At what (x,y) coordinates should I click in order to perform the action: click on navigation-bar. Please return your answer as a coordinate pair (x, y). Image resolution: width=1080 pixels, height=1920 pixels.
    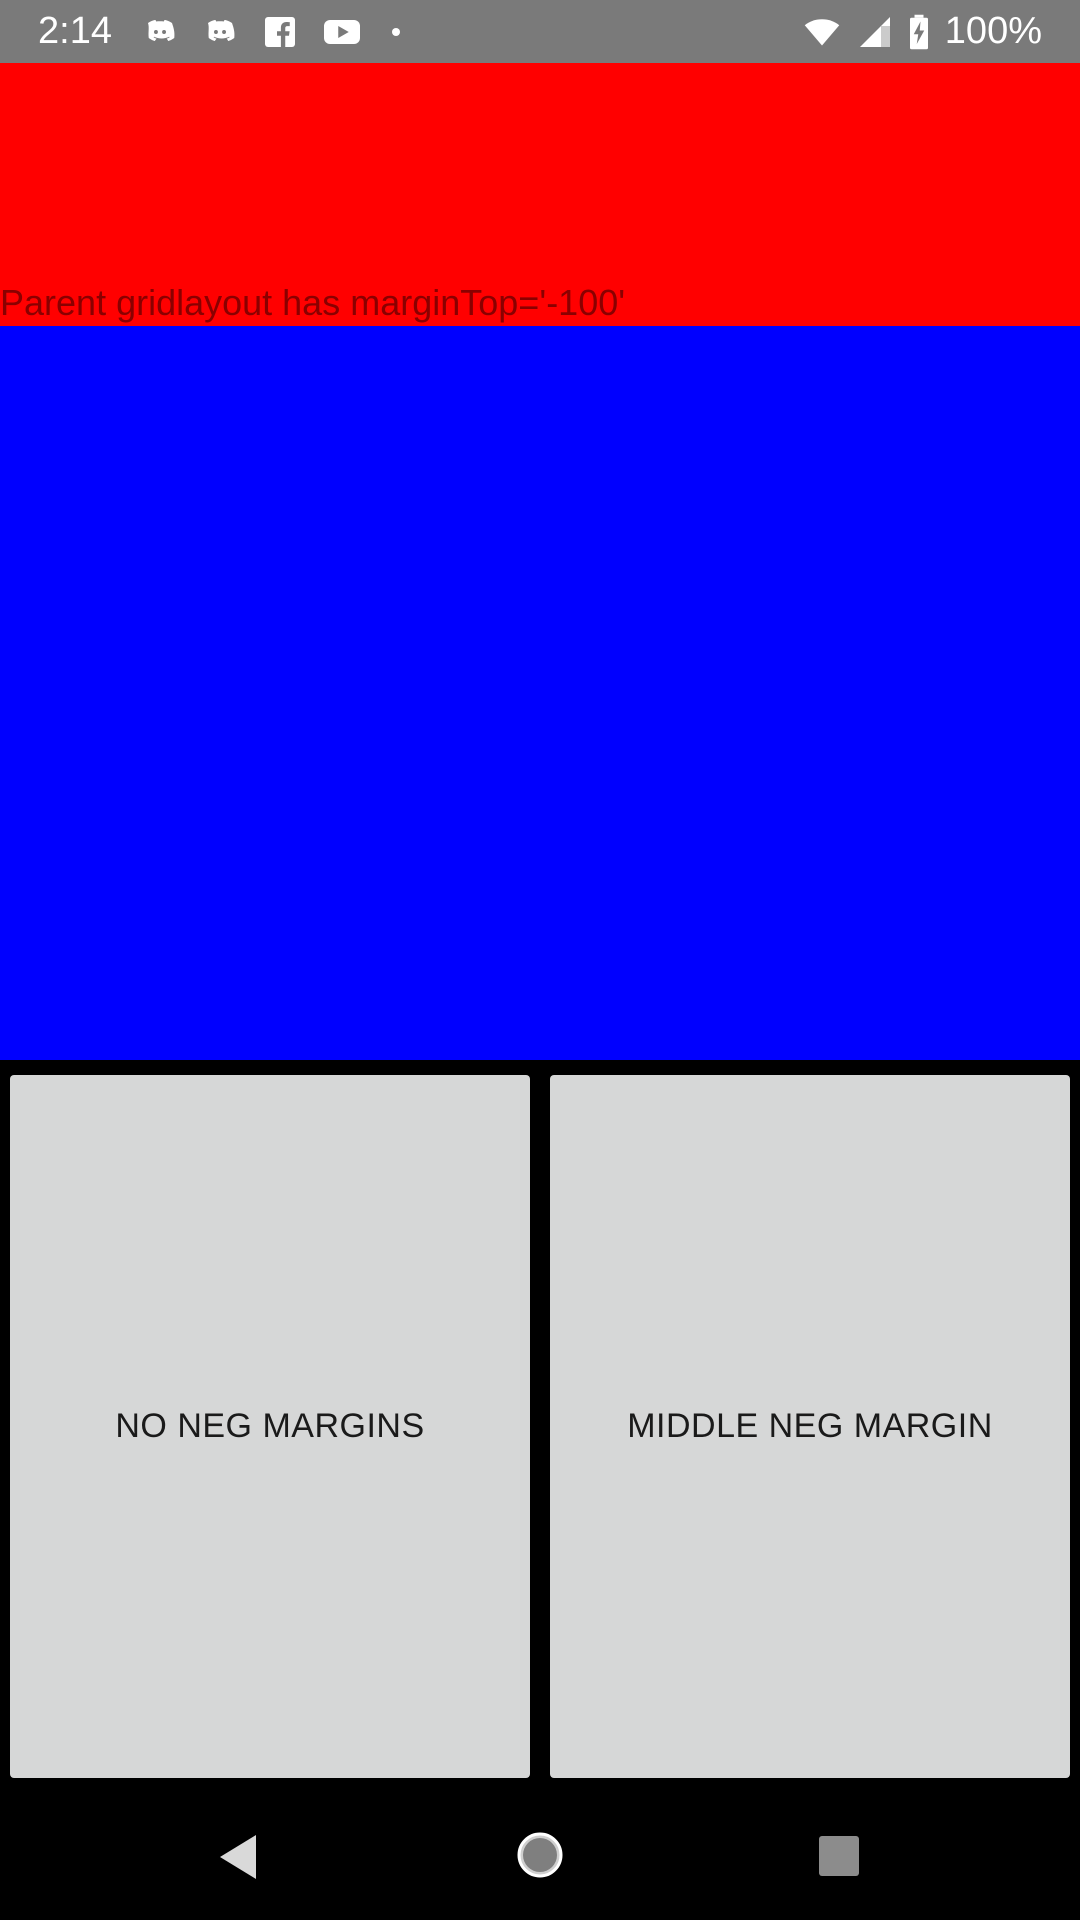
    Looking at the image, I should click on (540, 1857).